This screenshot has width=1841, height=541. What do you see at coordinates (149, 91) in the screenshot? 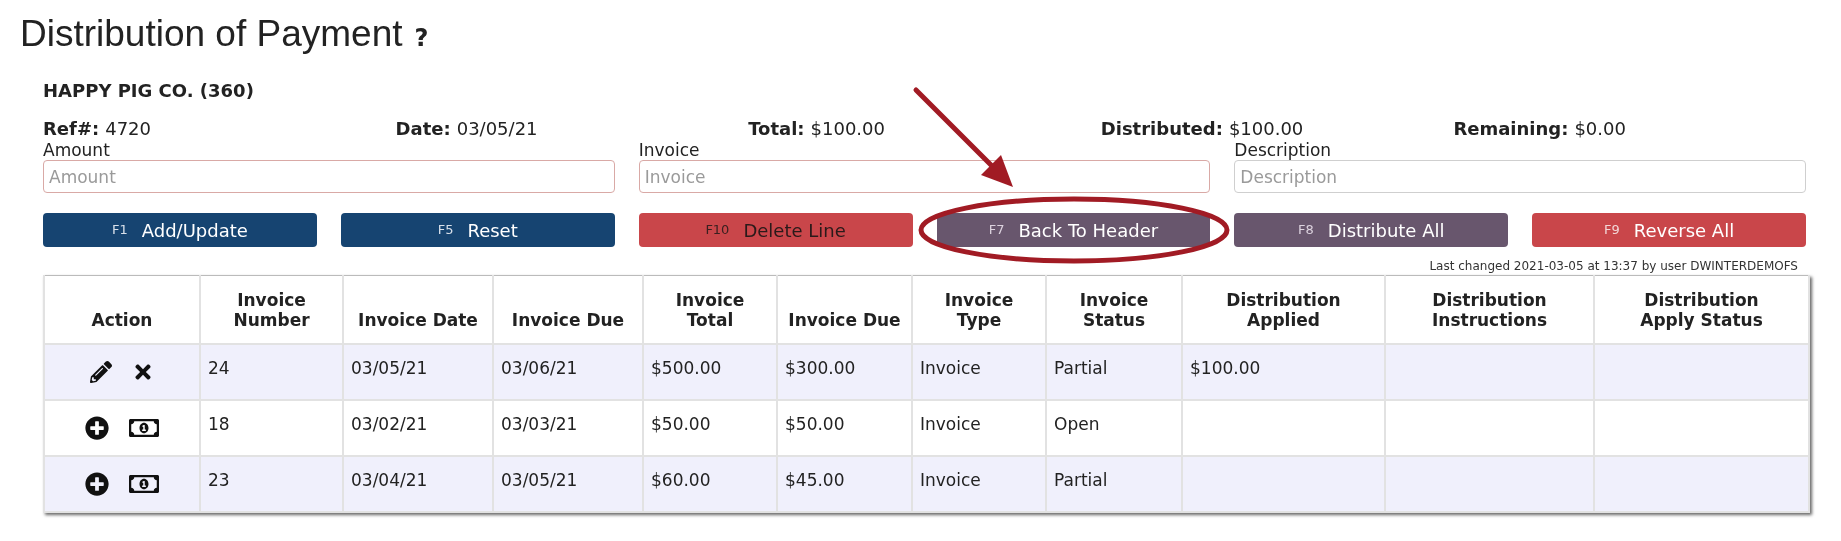
I see `customer-name: HAPPY PIG CO. (360)` at bounding box center [149, 91].